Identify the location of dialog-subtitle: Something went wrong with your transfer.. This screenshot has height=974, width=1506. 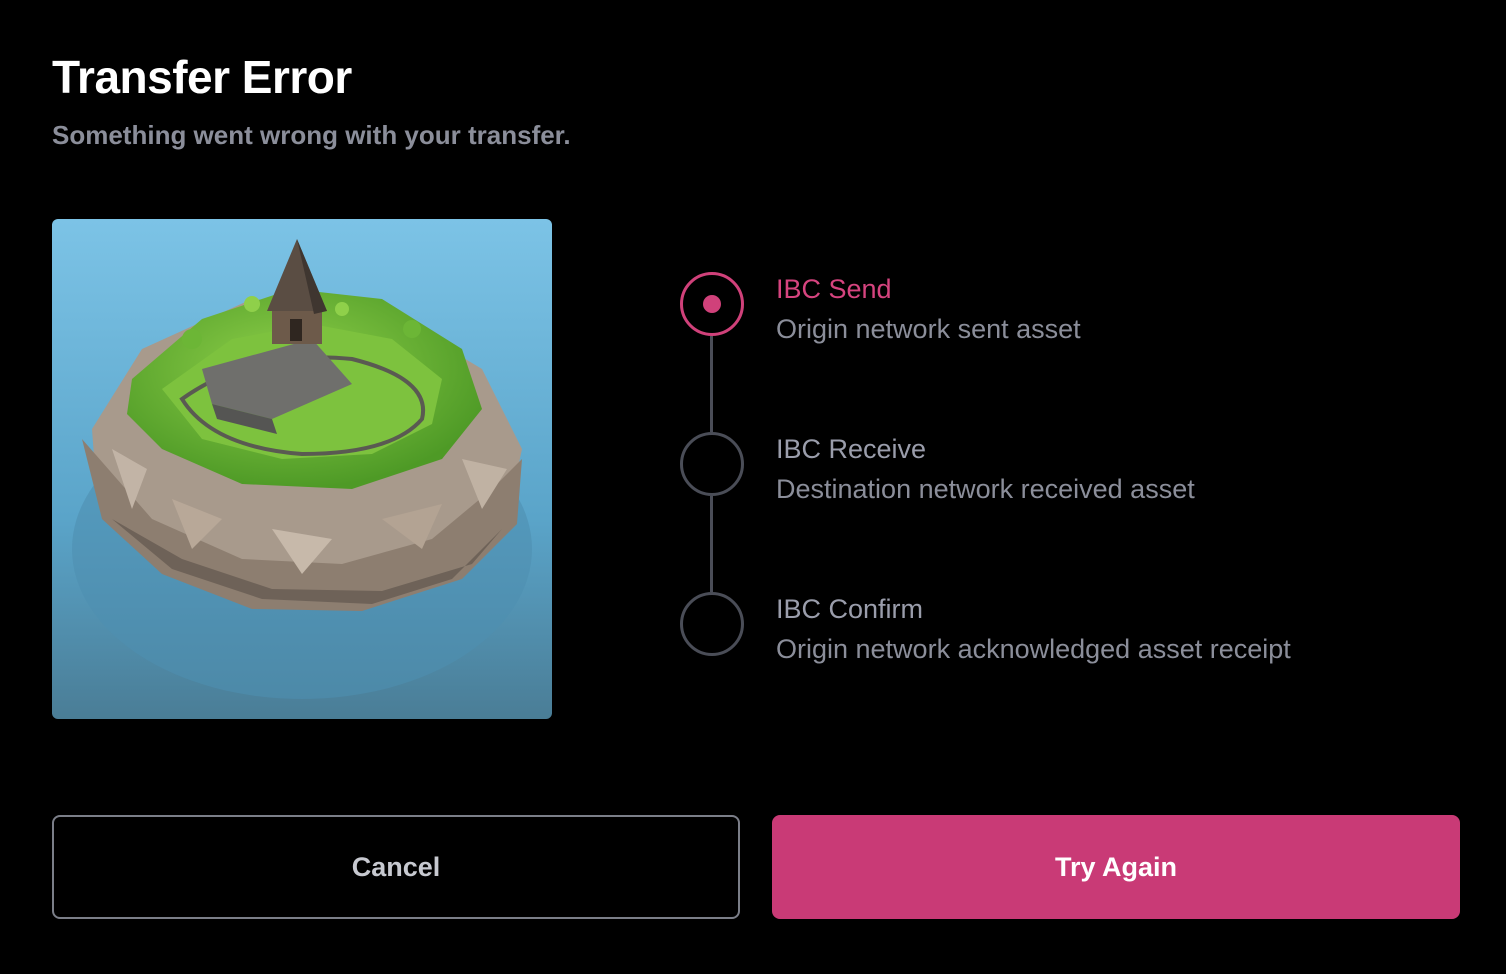
(311, 135).